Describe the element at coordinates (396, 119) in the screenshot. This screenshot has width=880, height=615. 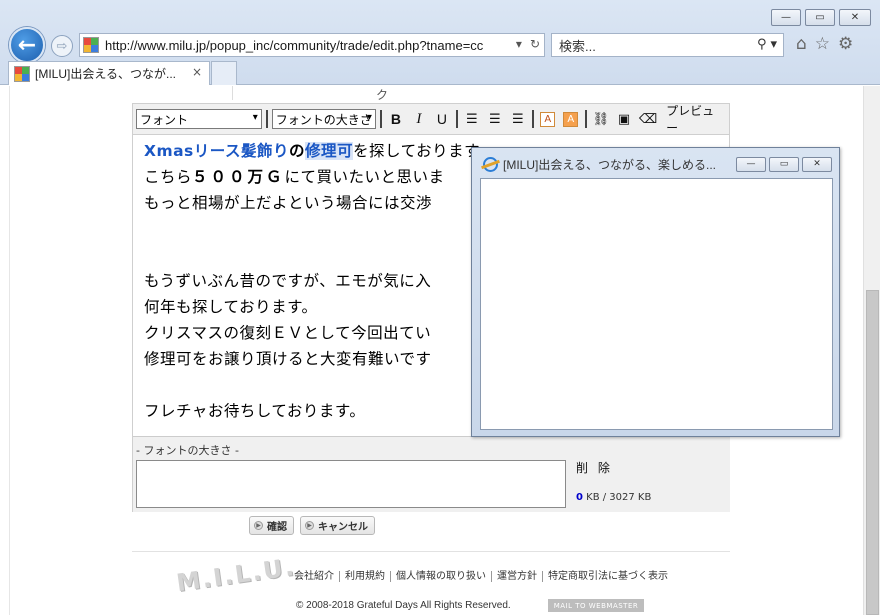
I see `bold-button: B` at that location.